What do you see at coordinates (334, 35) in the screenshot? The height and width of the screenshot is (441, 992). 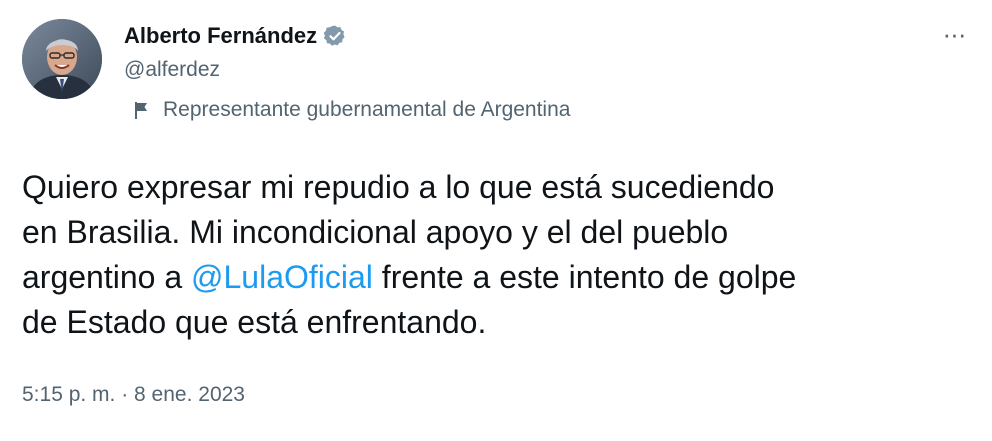 I see `verified-badge-icon` at bounding box center [334, 35].